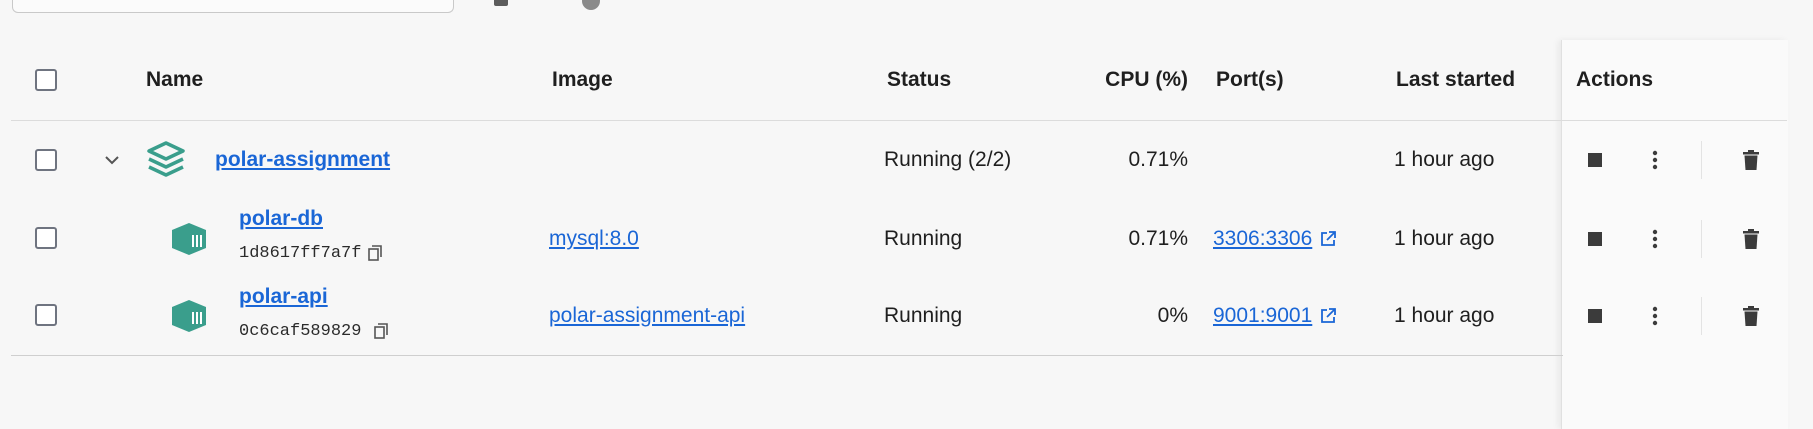  What do you see at coordinates (1099, 80) in the screenshot?
I see `column-header-cpu: CPU (%)` at bounding box center [1099, 80].